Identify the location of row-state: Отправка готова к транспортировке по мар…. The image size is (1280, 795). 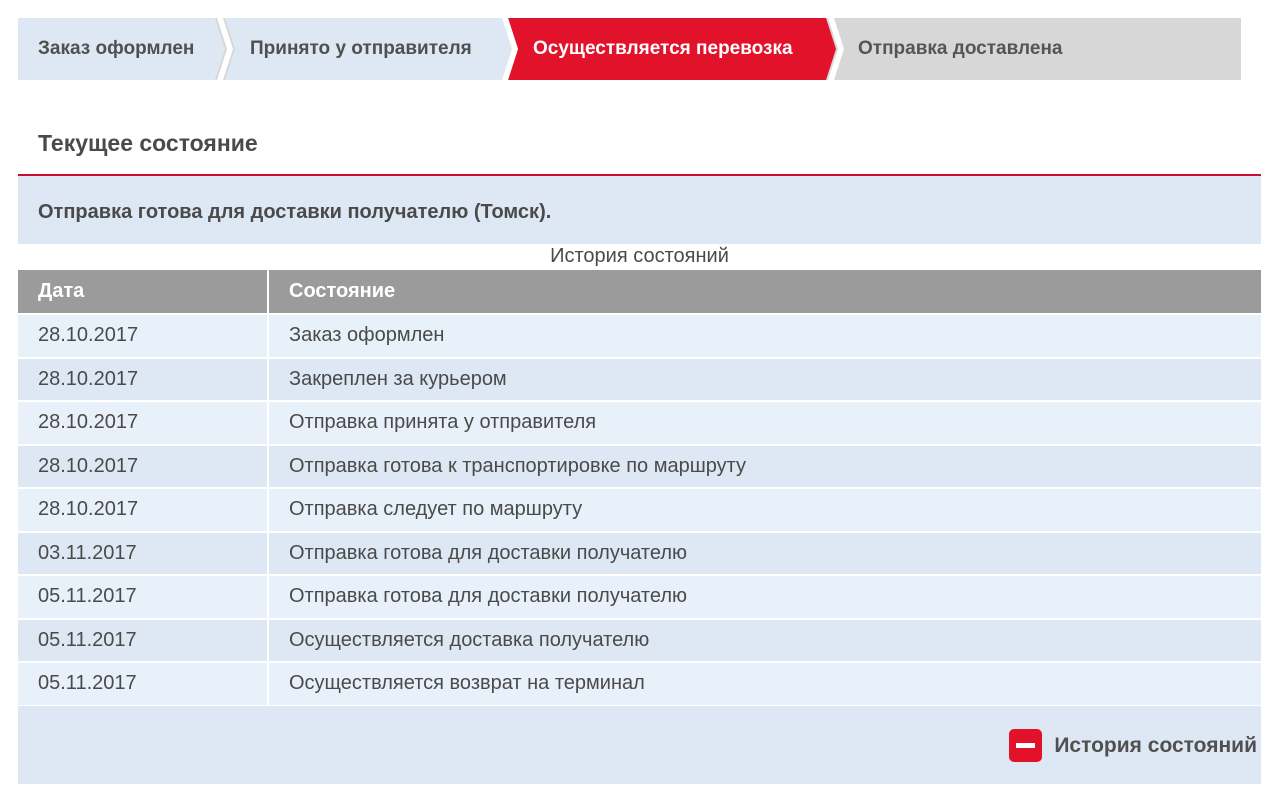
(518, 465).